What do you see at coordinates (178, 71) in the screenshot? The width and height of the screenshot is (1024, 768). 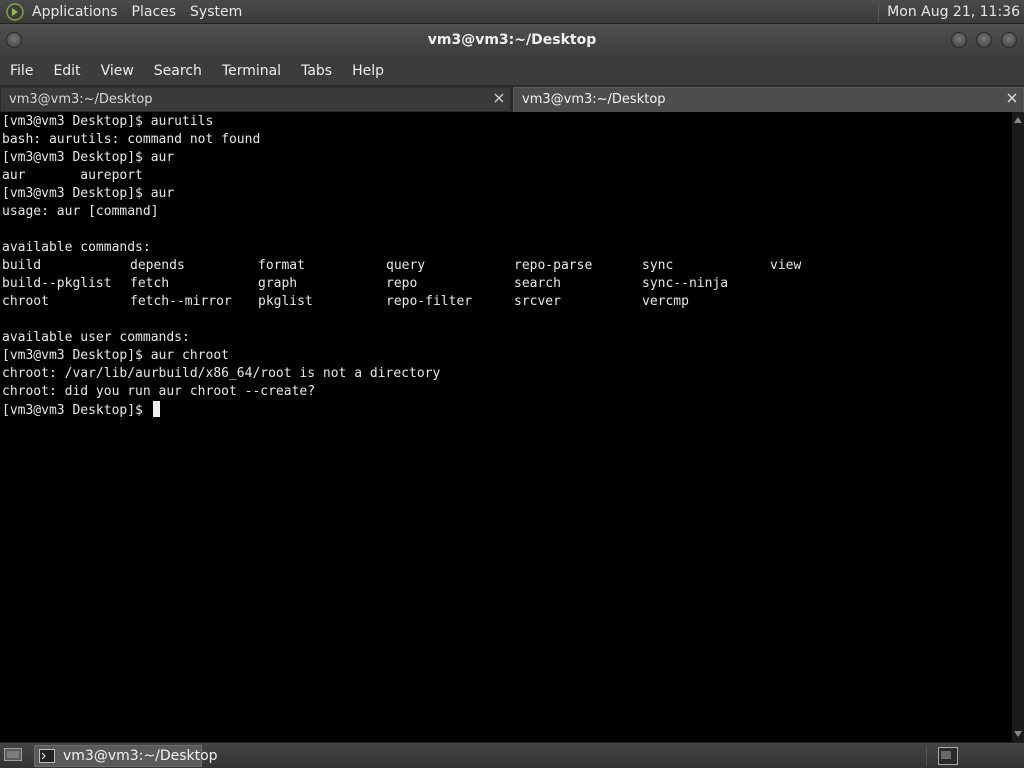 I see `menu-search: Search` at bounding box center [178, 71].